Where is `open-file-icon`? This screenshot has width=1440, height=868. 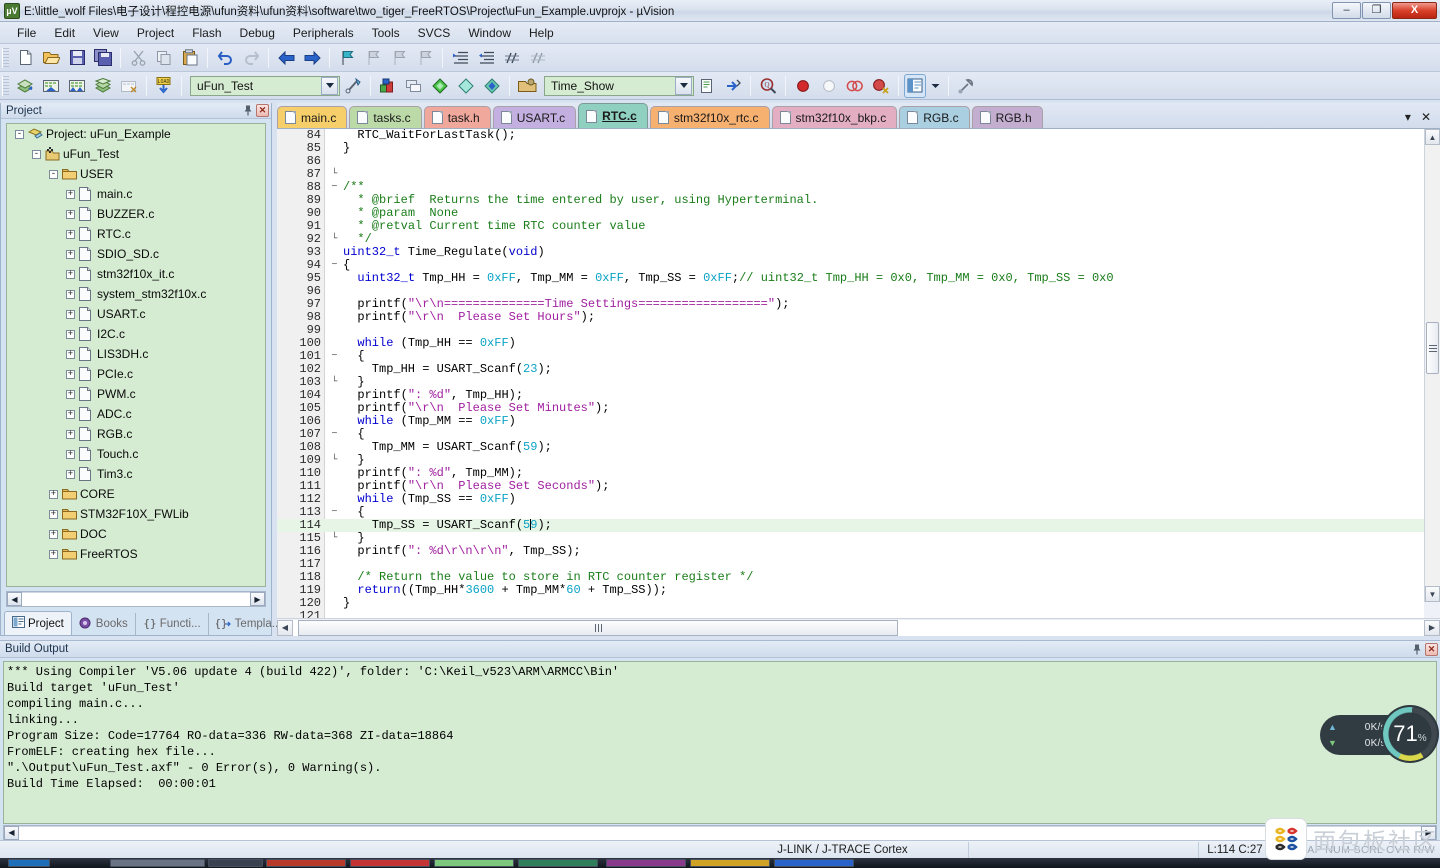 open-file-icon is located at coordinates (51, 58).